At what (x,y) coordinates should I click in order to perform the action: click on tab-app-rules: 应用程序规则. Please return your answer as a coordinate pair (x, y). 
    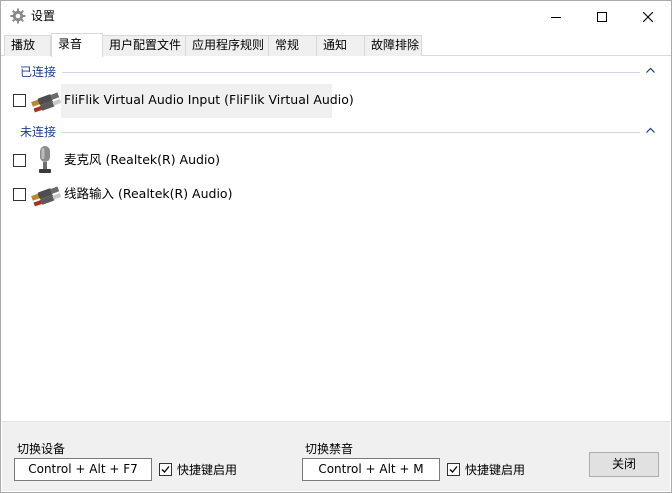
    Looking at the image, I should click on (227, 45).